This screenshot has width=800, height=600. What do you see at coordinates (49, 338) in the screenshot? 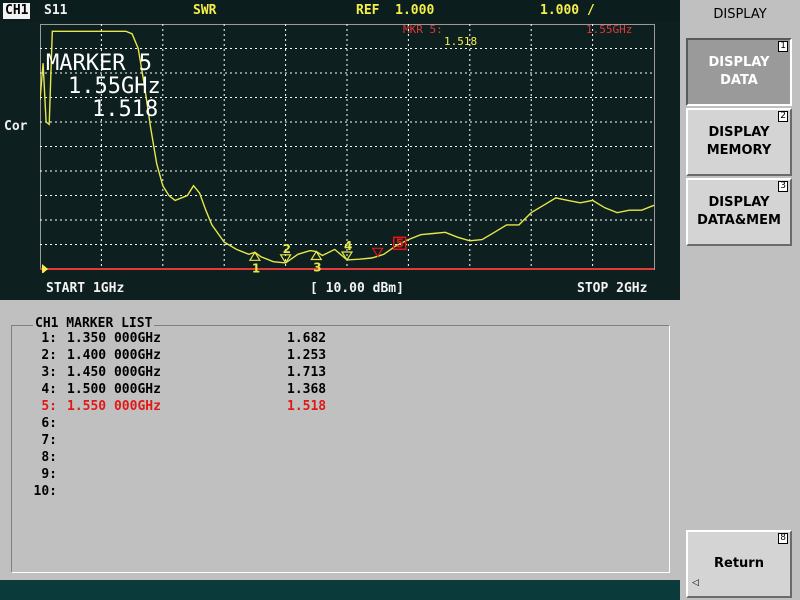
I see `marker-index: 1:` at bounding box center [49, 338].